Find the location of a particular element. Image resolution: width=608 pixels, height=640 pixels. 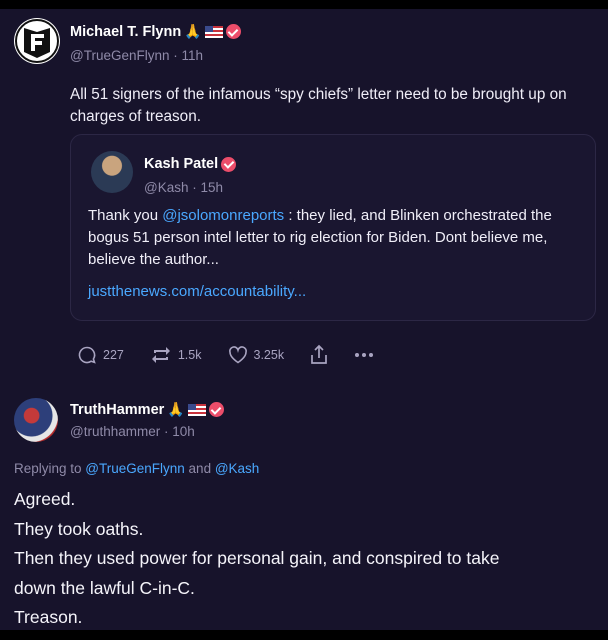

retruth-count: 1.5k is located at coordinates (189, 355).